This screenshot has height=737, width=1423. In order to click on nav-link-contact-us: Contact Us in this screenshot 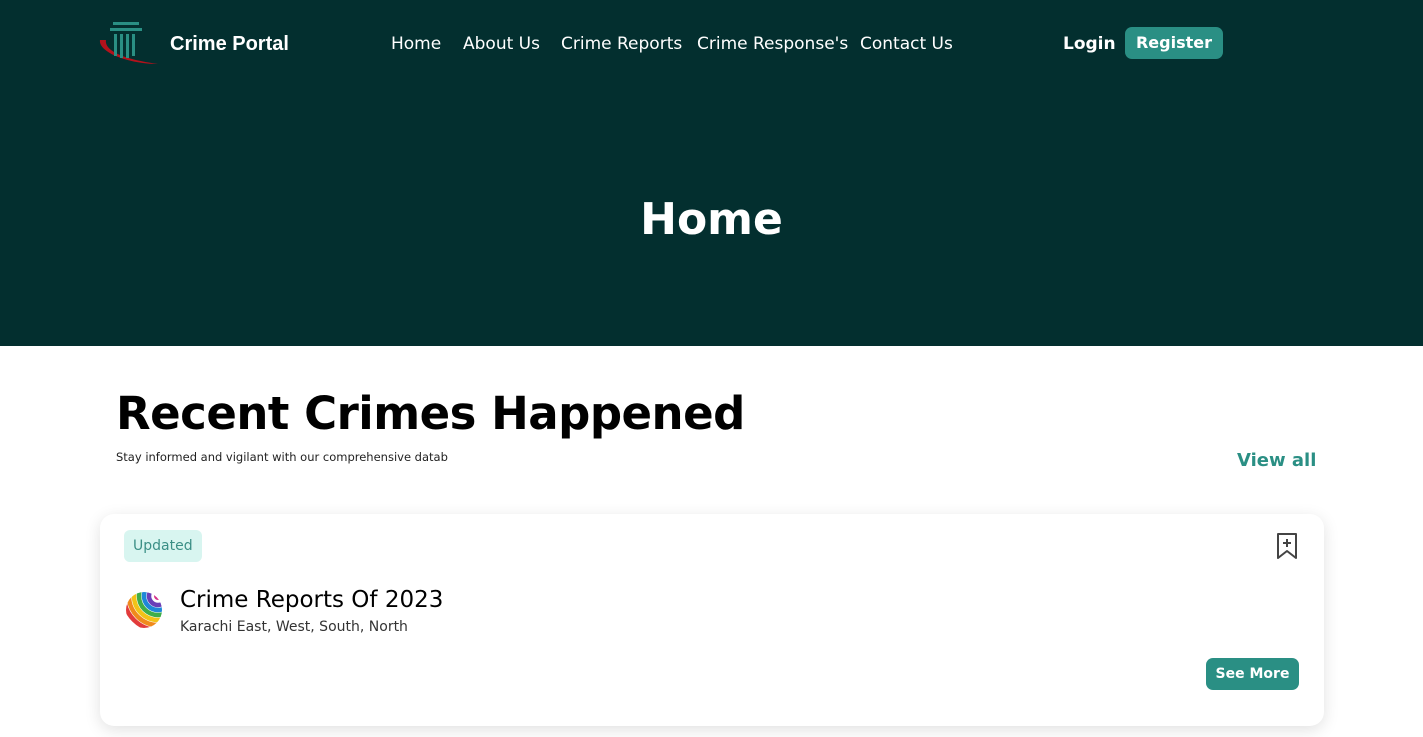, I will do `click(906, 44)`.